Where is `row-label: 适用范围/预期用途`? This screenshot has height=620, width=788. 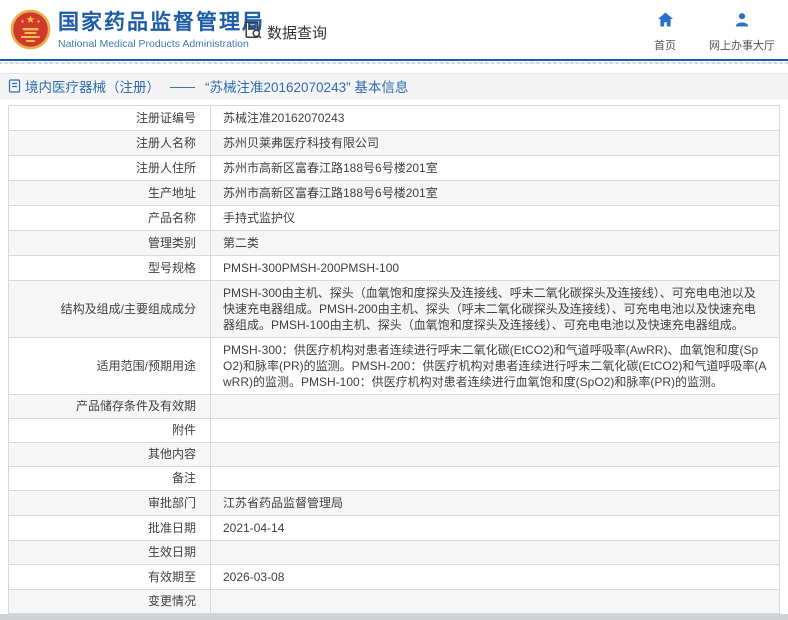
row-label: 适用范围/预期用途 is located at coordinates (146, 365).